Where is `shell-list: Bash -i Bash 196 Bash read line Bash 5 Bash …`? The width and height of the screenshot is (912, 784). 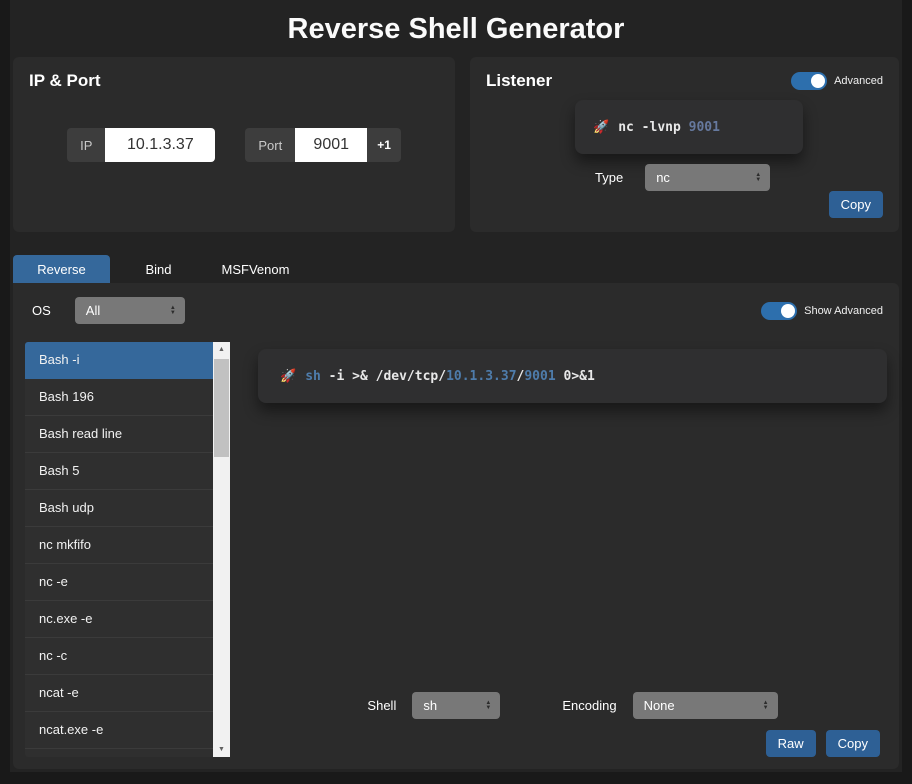
shell-list: Bash -i Bash 196 Bash read line Bash 5 Bash … is located at coordinates (119, 549).